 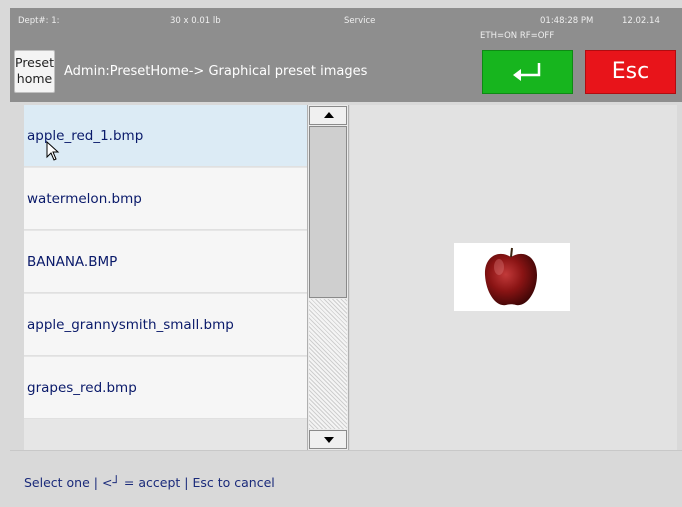 I want to click on list-item: watermelon.bmp, so click(x=165, y=199).